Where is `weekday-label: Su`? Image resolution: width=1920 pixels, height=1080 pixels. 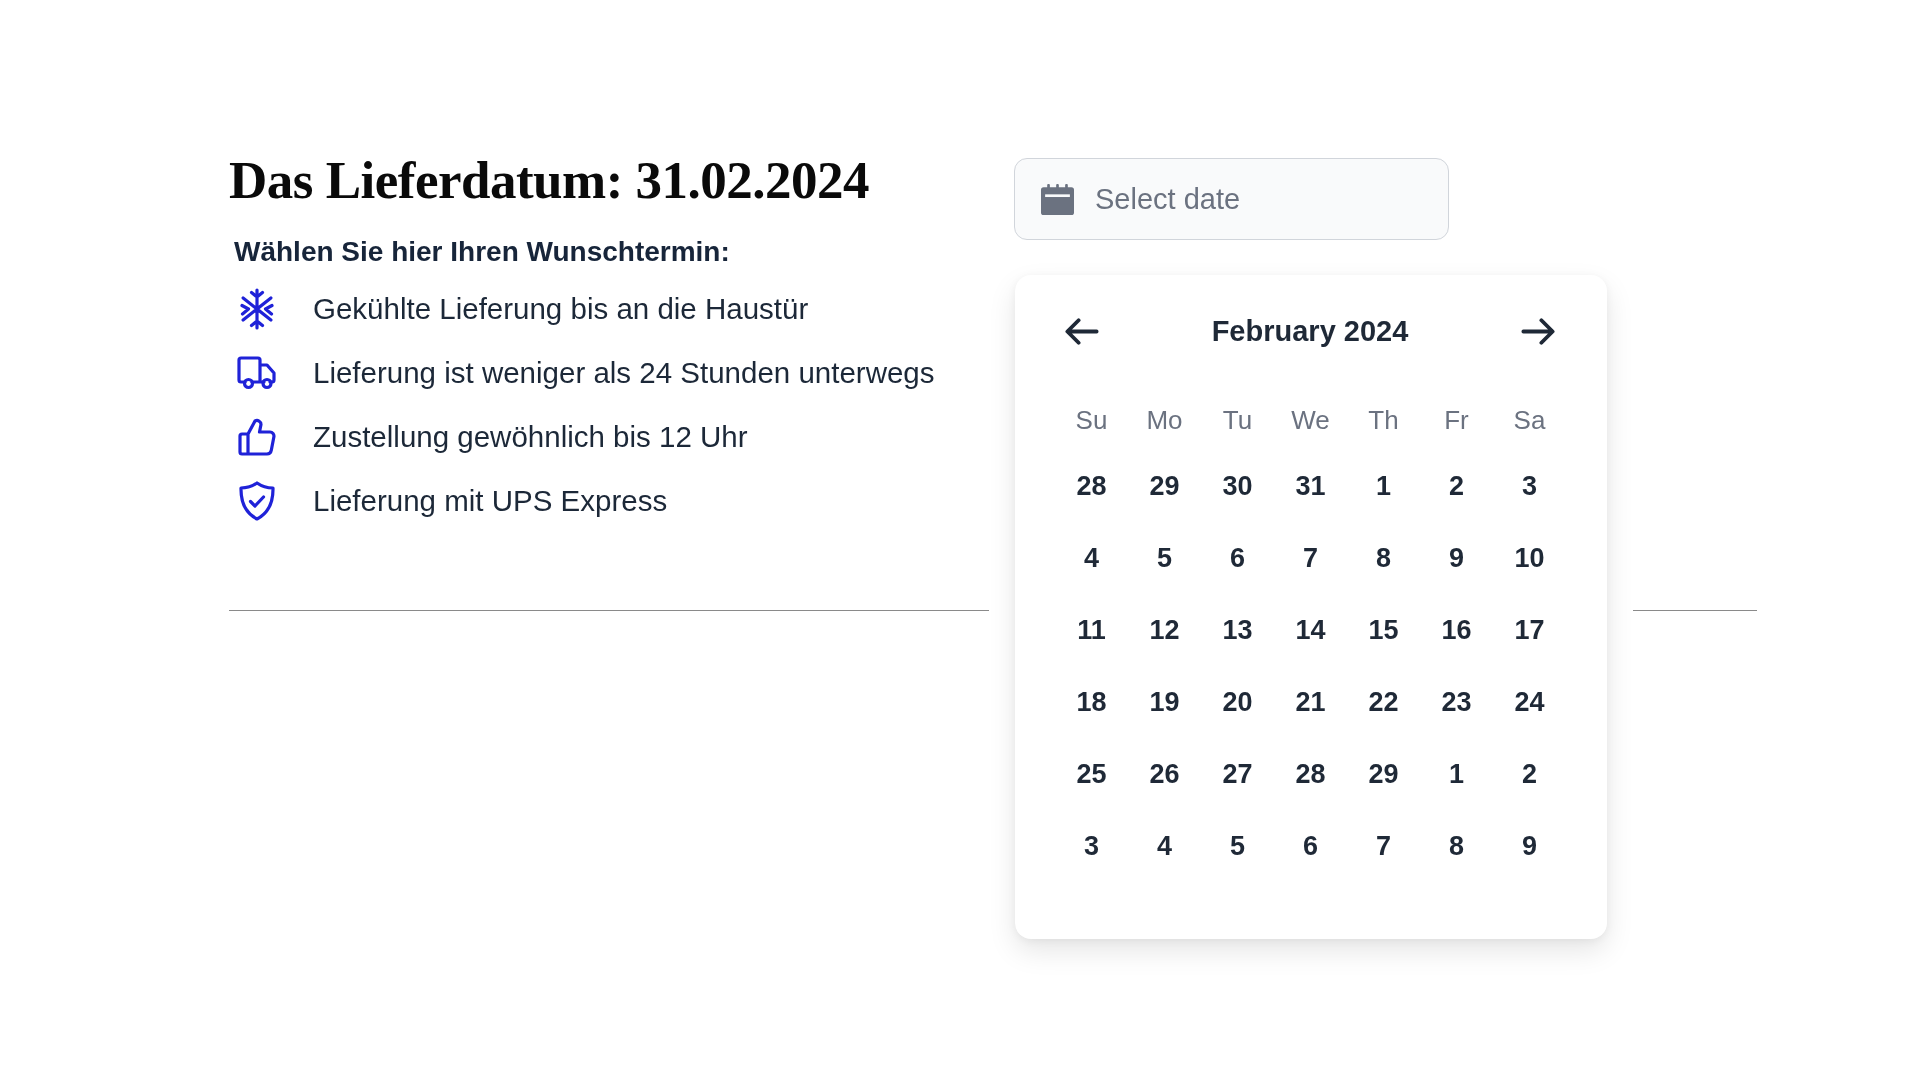
weekday-label: Su is located at coordinates (1091, 420).